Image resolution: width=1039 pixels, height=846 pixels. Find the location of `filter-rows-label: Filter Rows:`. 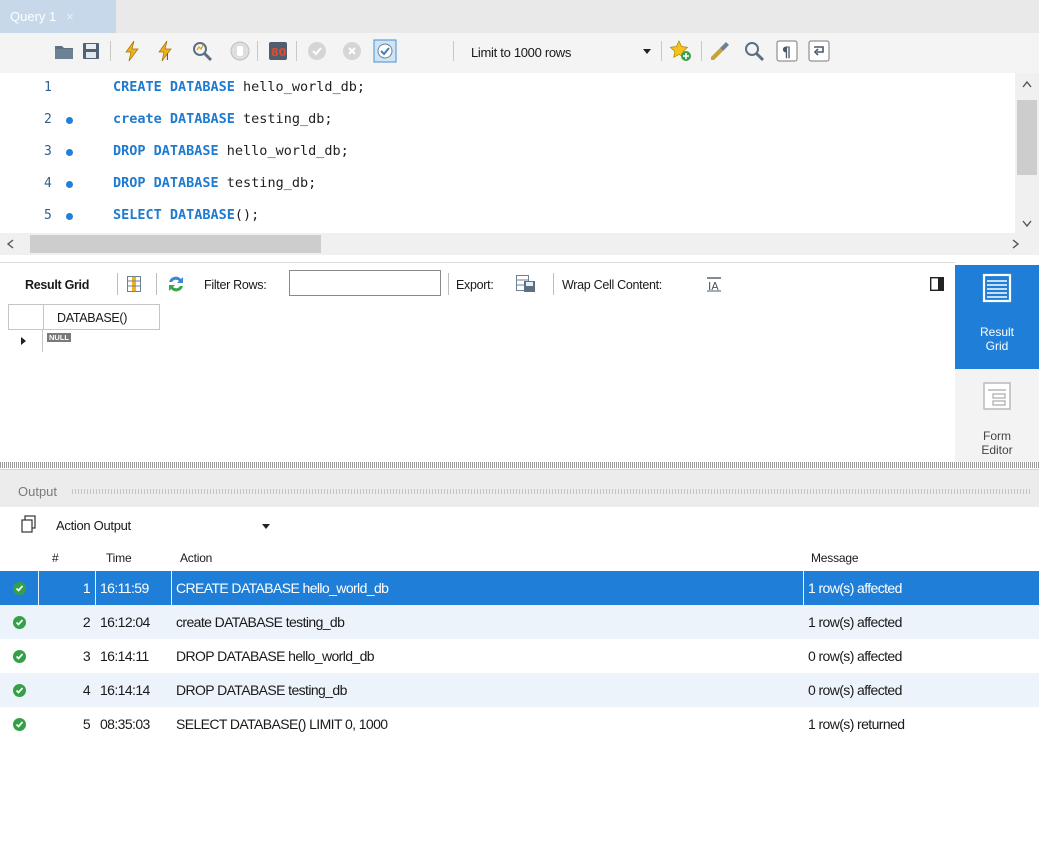

filter-rows-label: Filter Rows: is located at coordinates (235, 285).